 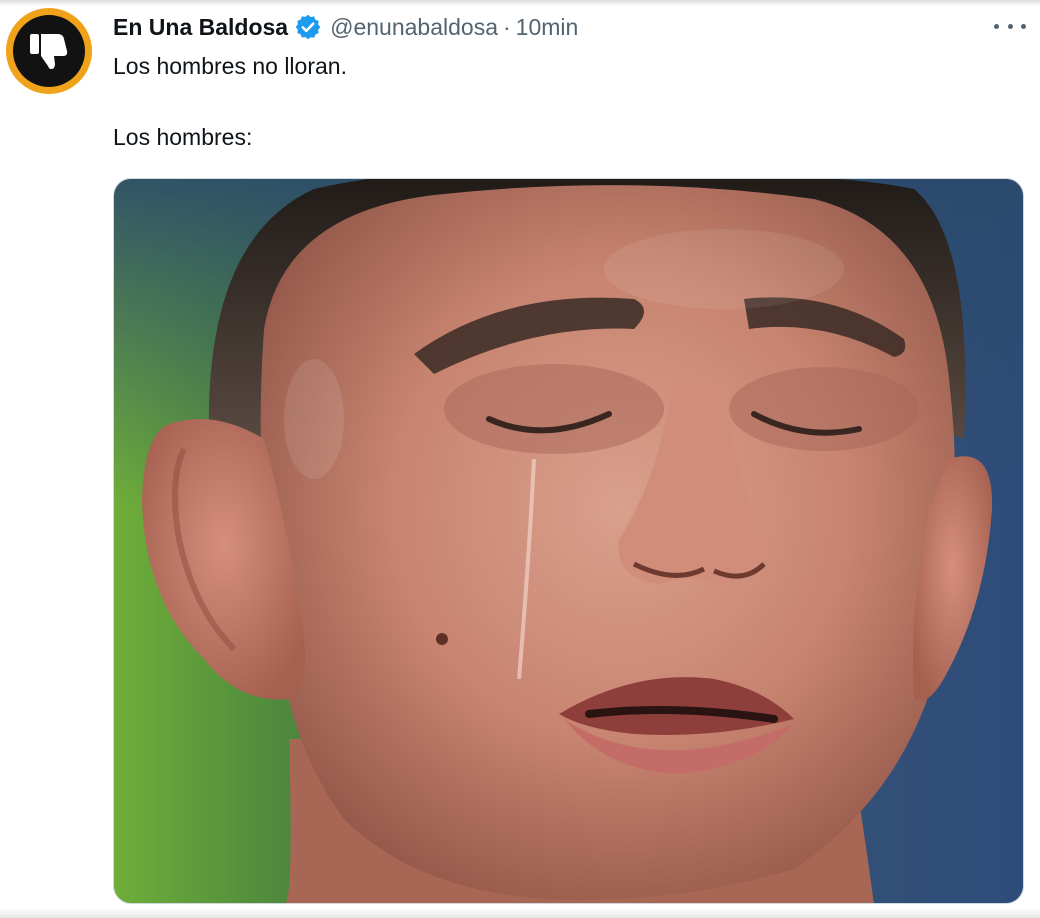 I want to click on avatar, so click(x=49, y=51).